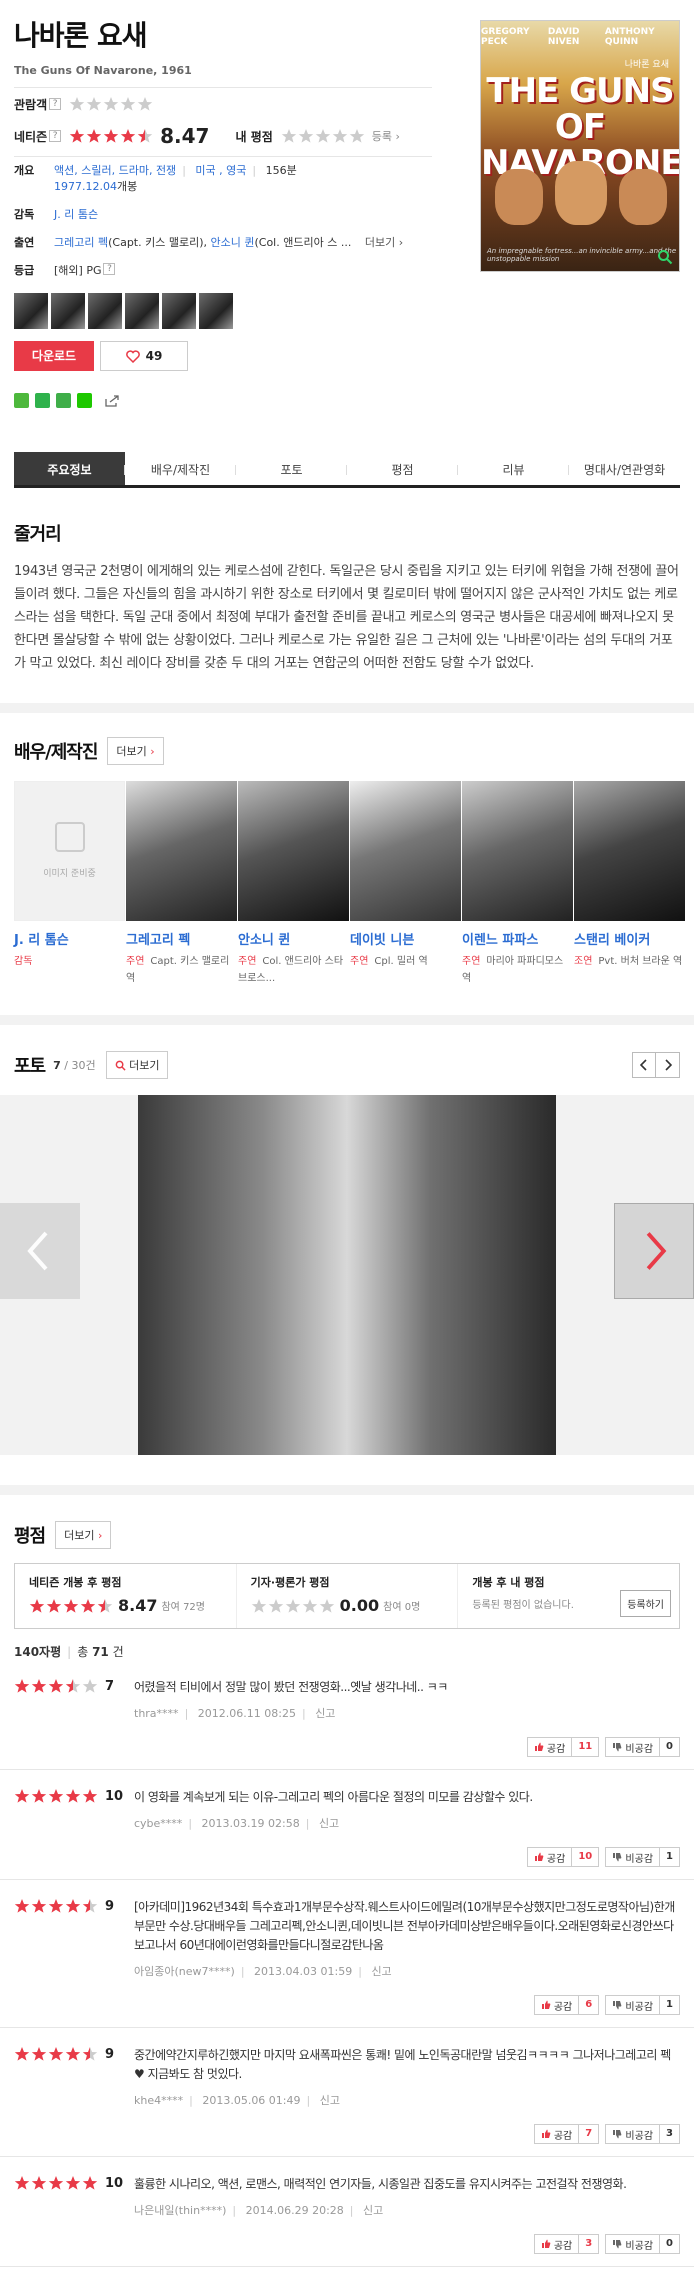  Describe the element at coordinates (668, 1065) in the screenshot. I see `next-button` at that location.